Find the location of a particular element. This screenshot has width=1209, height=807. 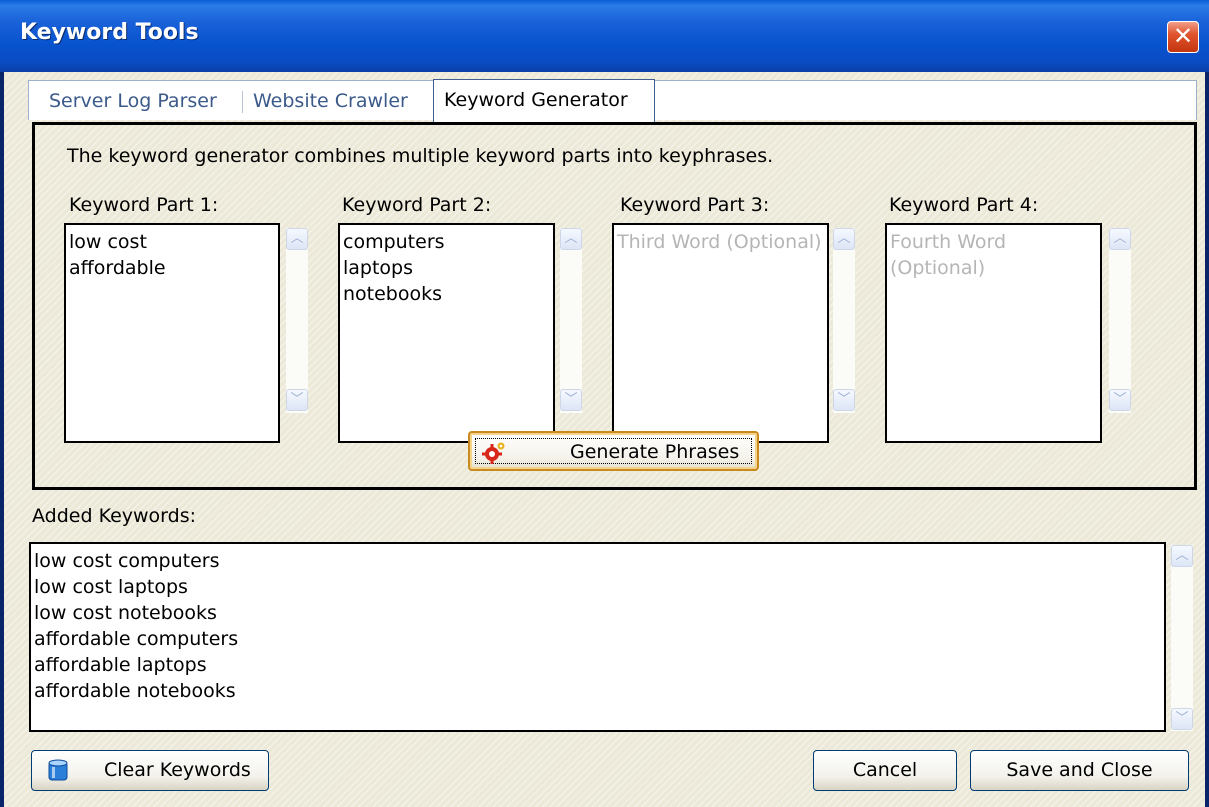

tab-website-crawler: Website Crawler is located at coordinates (330, 101).